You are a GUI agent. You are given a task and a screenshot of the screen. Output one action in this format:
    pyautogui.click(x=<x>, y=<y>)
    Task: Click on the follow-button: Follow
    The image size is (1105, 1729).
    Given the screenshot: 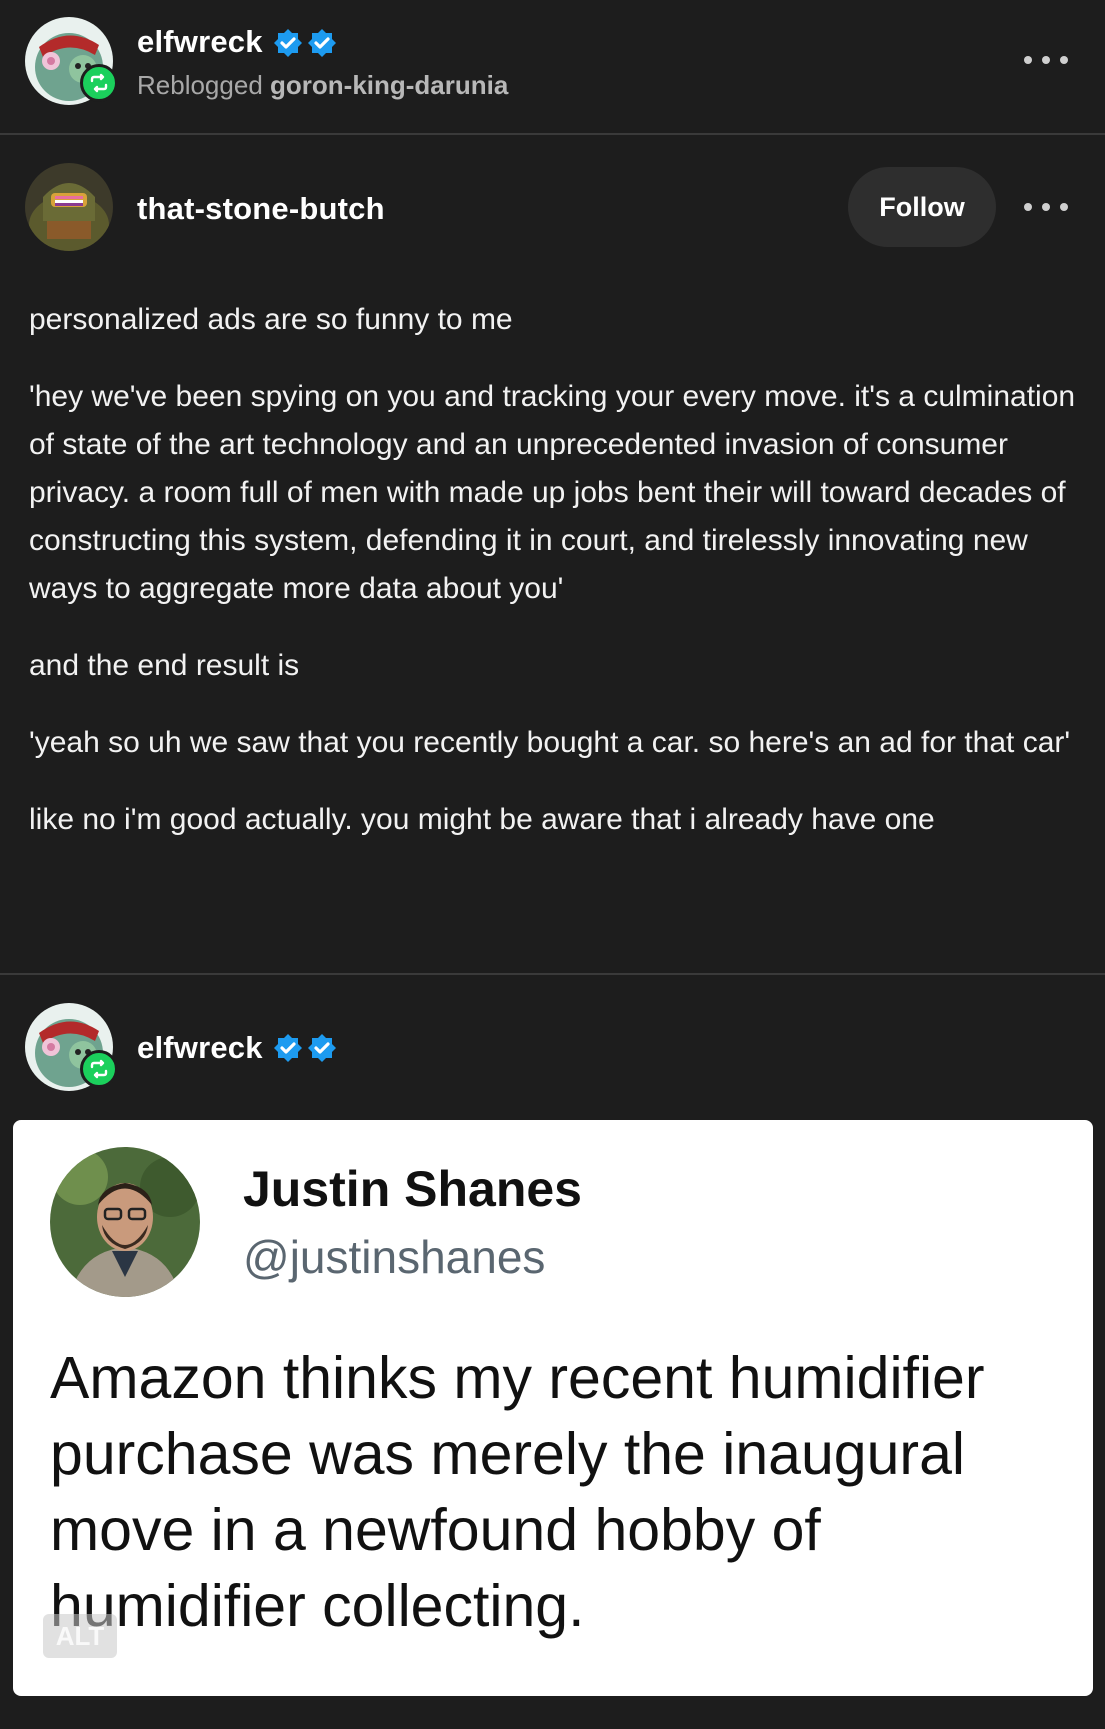 What is the action you would take?
    pyautogui.click(x=922, y=207)
    